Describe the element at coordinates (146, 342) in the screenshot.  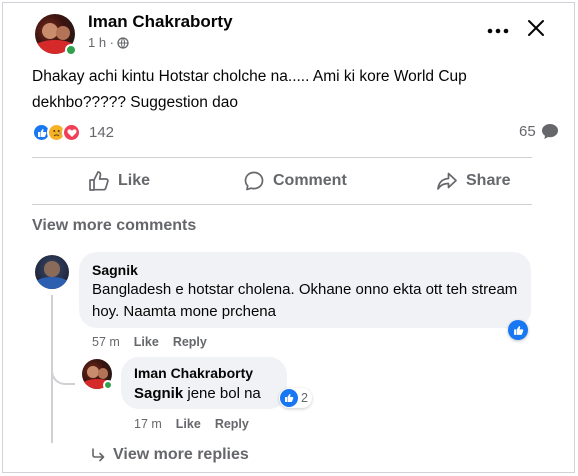
I see `comment-like-link: Like` at that location.